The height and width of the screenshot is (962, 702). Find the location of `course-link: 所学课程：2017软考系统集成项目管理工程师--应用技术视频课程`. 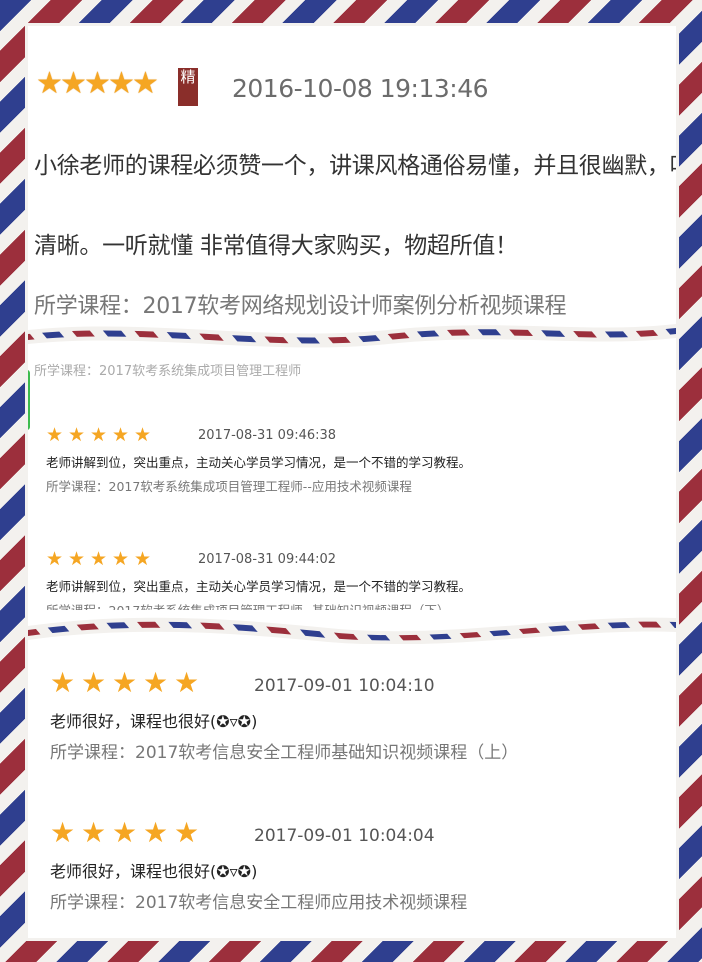

course-link: 所学课程：2017软考系统集成项目管理工程师--应用技术视频课程 is located at coordinates (229, 485).